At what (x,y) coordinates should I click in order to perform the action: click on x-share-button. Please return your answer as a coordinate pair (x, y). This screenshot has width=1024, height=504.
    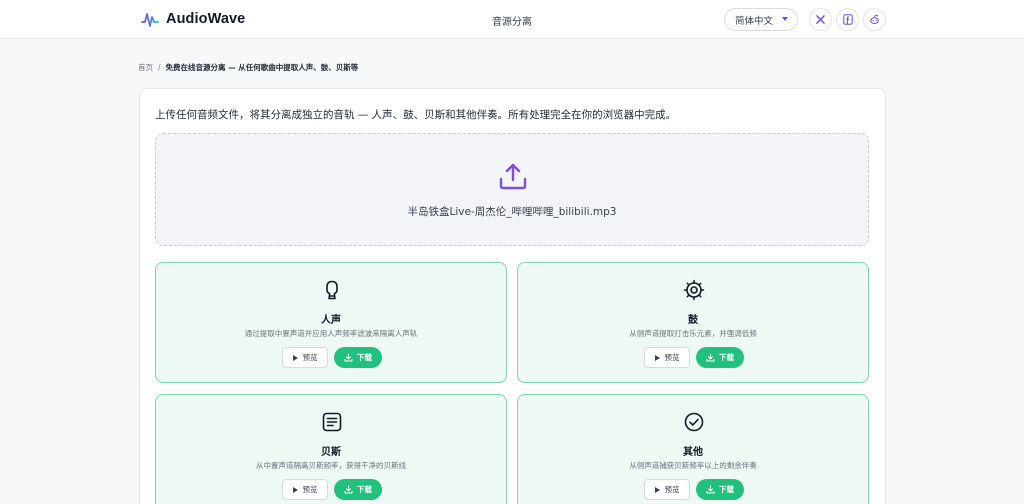
    Looking at the image, I should click on (820, 19).